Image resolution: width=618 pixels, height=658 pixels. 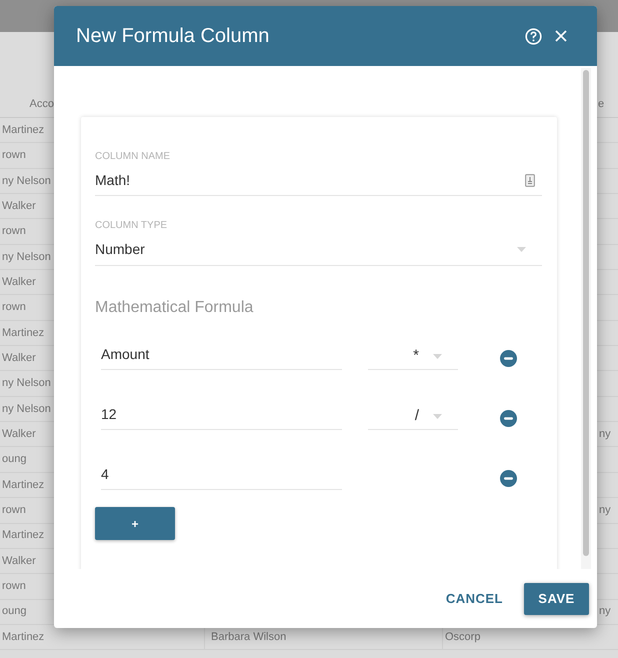 What do you see at coordinates (556, 598) in the screenshot?
I see `save-button: SAVE` at bounding box center [556, 598].